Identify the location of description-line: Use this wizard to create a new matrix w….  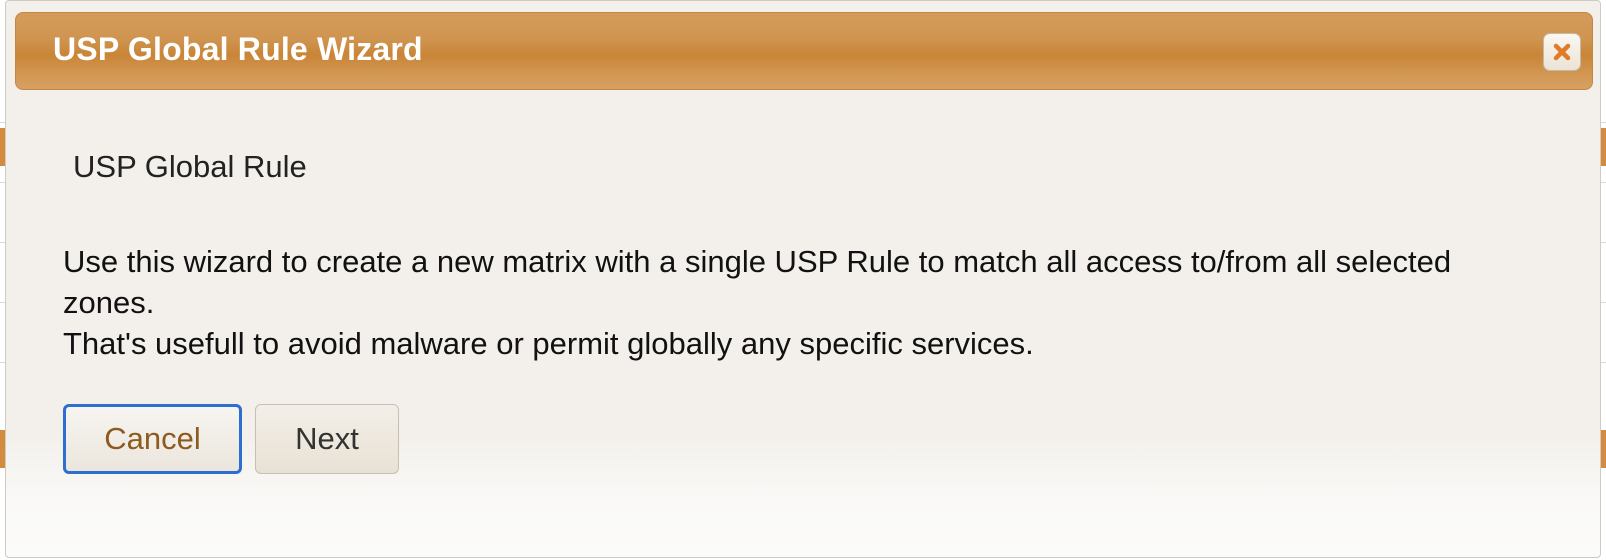
(757, 282).